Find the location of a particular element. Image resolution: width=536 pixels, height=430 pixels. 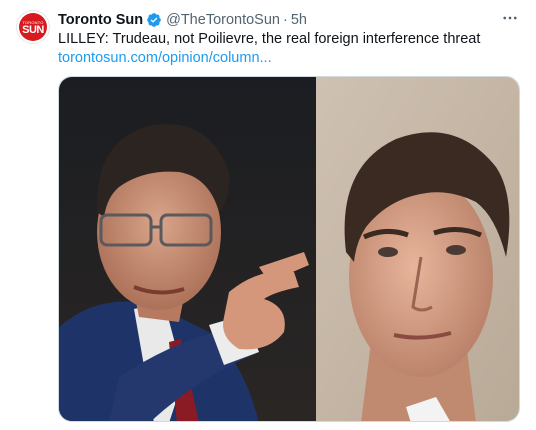

tweet-header: Toronto Sun @TheTorontoSun · 5h is located at coordinates (289, 20).